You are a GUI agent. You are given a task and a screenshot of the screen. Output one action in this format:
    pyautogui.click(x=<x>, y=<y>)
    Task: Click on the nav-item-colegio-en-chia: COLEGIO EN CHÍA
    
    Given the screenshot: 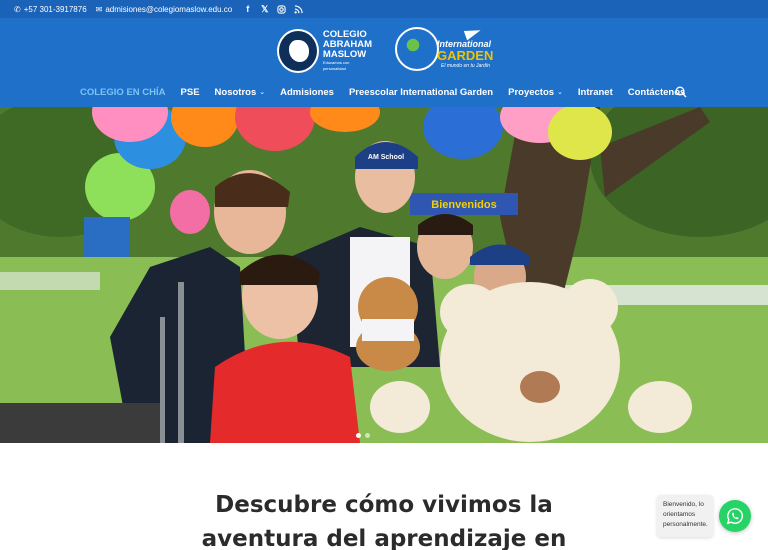 What is the action you would take?
    pyautogui.click(x=123, y=92)
    